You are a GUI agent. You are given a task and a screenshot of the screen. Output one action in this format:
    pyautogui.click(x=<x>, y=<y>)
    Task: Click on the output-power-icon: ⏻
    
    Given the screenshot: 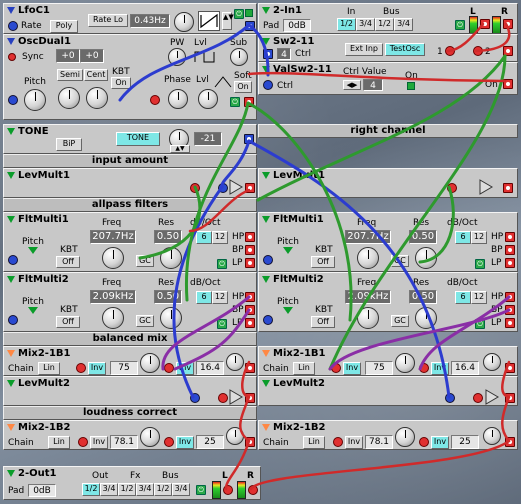 What is the action you would take?
    pyautogui.click(x=201, y=490)
    